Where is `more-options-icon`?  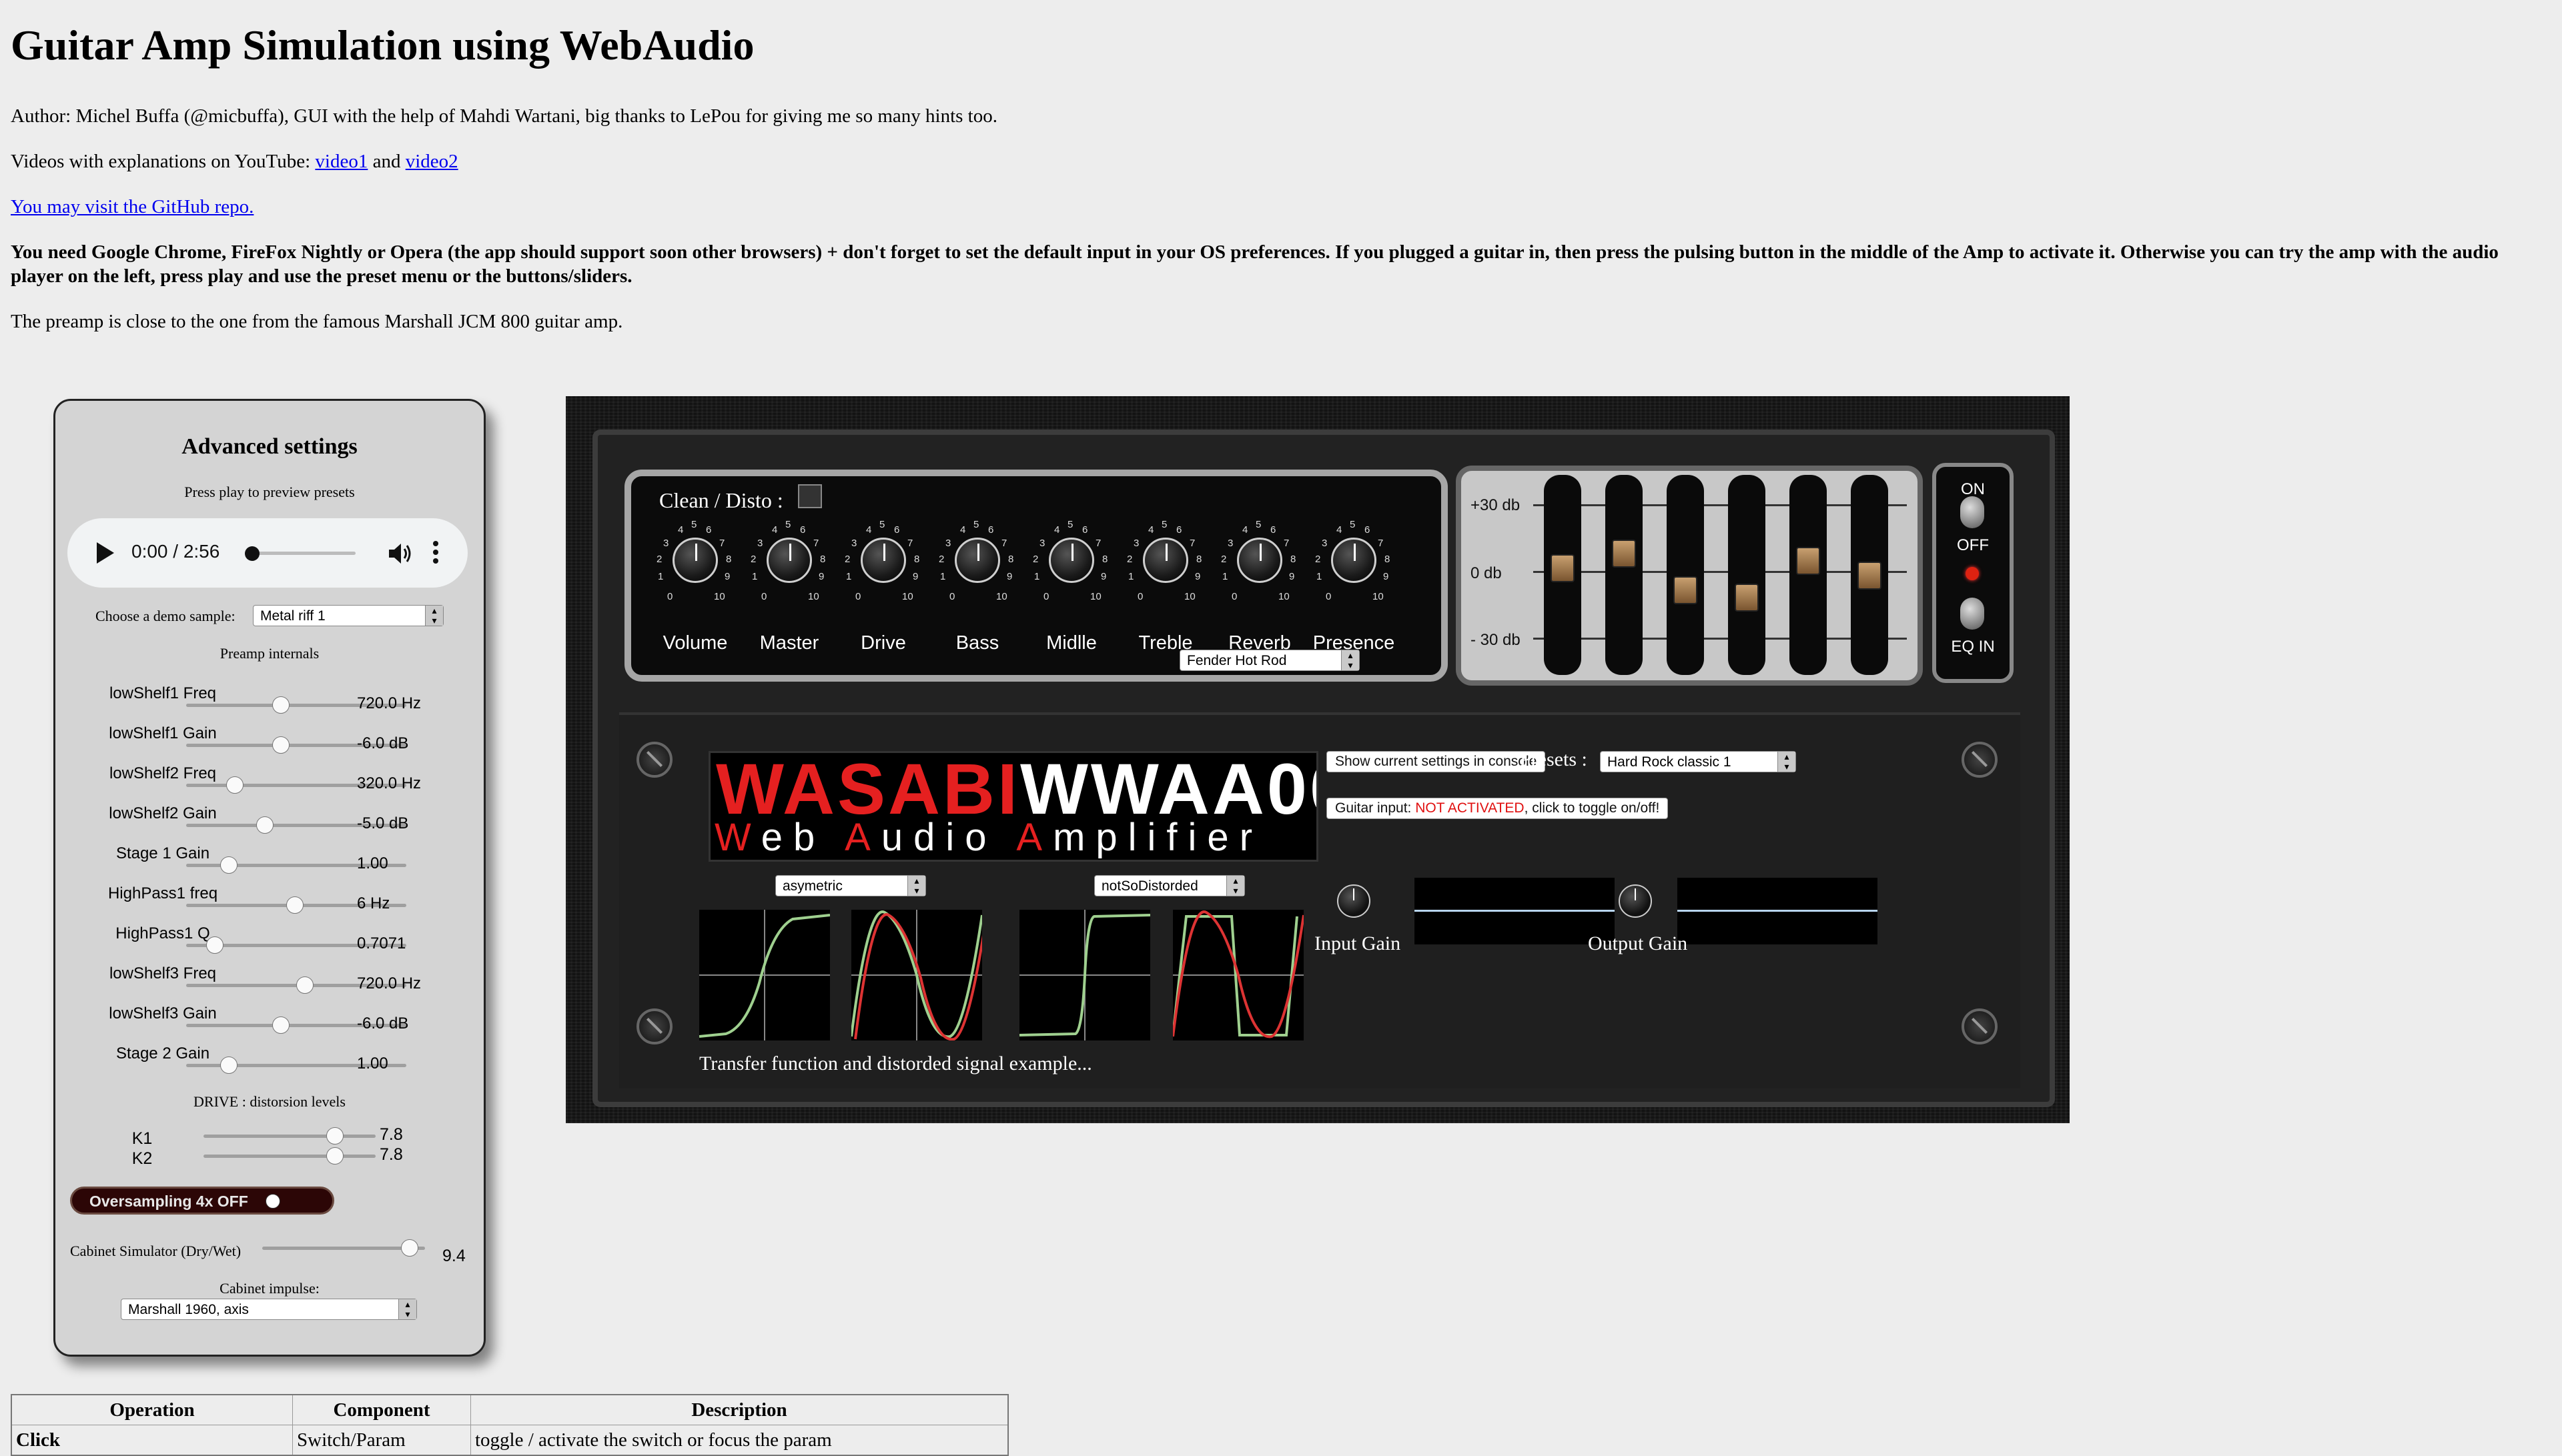 more-options-icon is located at coordinates (436, 554).